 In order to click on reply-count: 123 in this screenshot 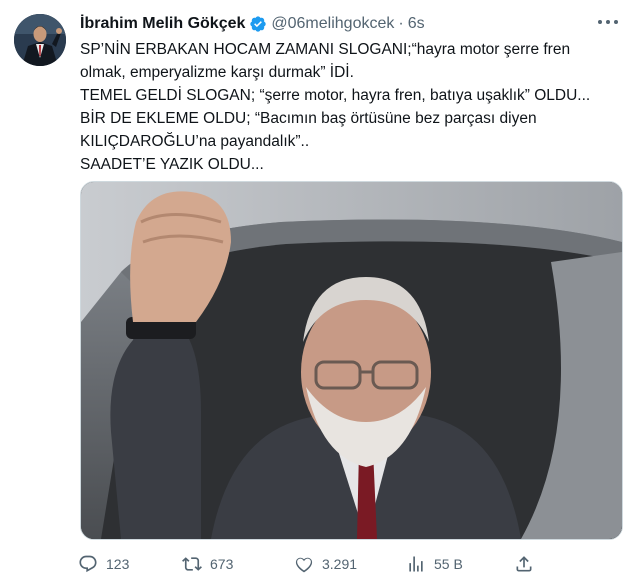, I will do `click(118, 564)`.